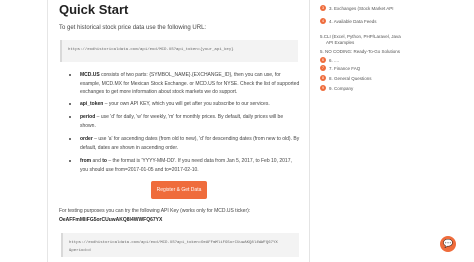  What do you see at coordinates (24, 131) in the screenshot?
I see `left-gutter` at bounding box center [24, 131].